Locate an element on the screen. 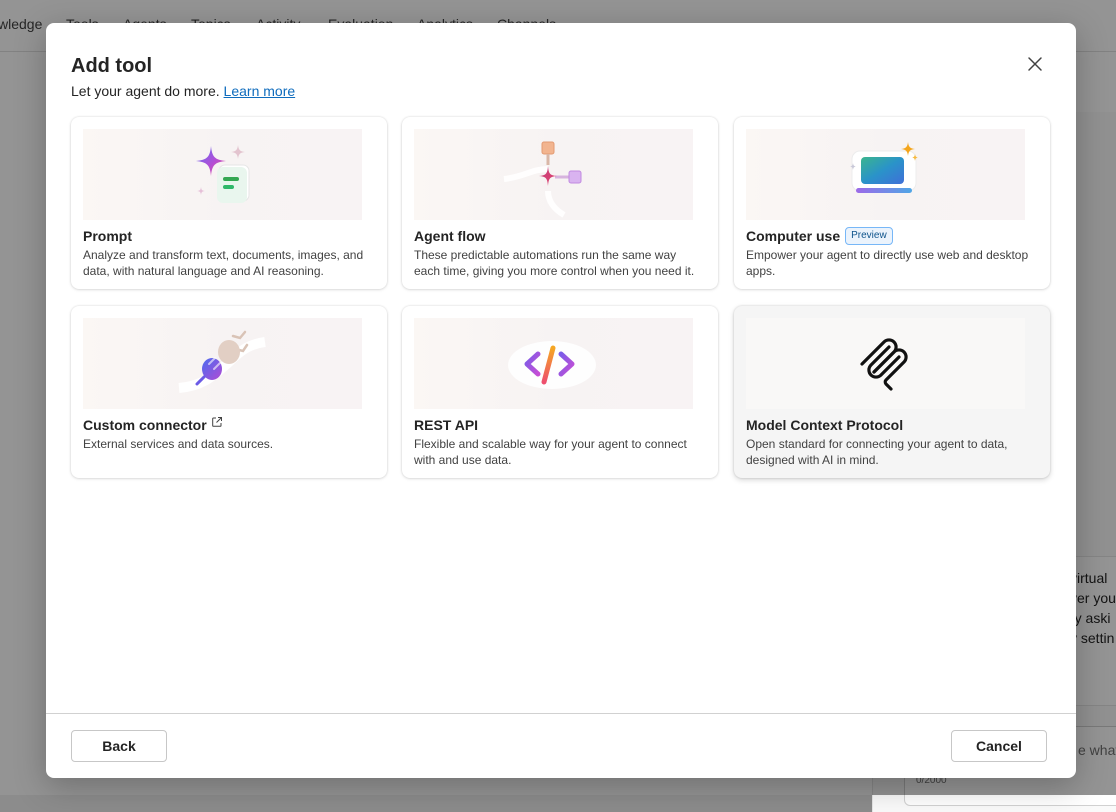  laptop-sparkle-illustration is located at coordinates (884, 167).